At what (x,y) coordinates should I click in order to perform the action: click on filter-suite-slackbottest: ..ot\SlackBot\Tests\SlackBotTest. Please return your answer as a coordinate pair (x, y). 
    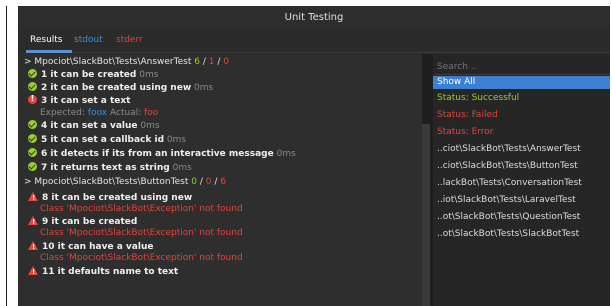
    Looking at the image, I should click on (521, 234).